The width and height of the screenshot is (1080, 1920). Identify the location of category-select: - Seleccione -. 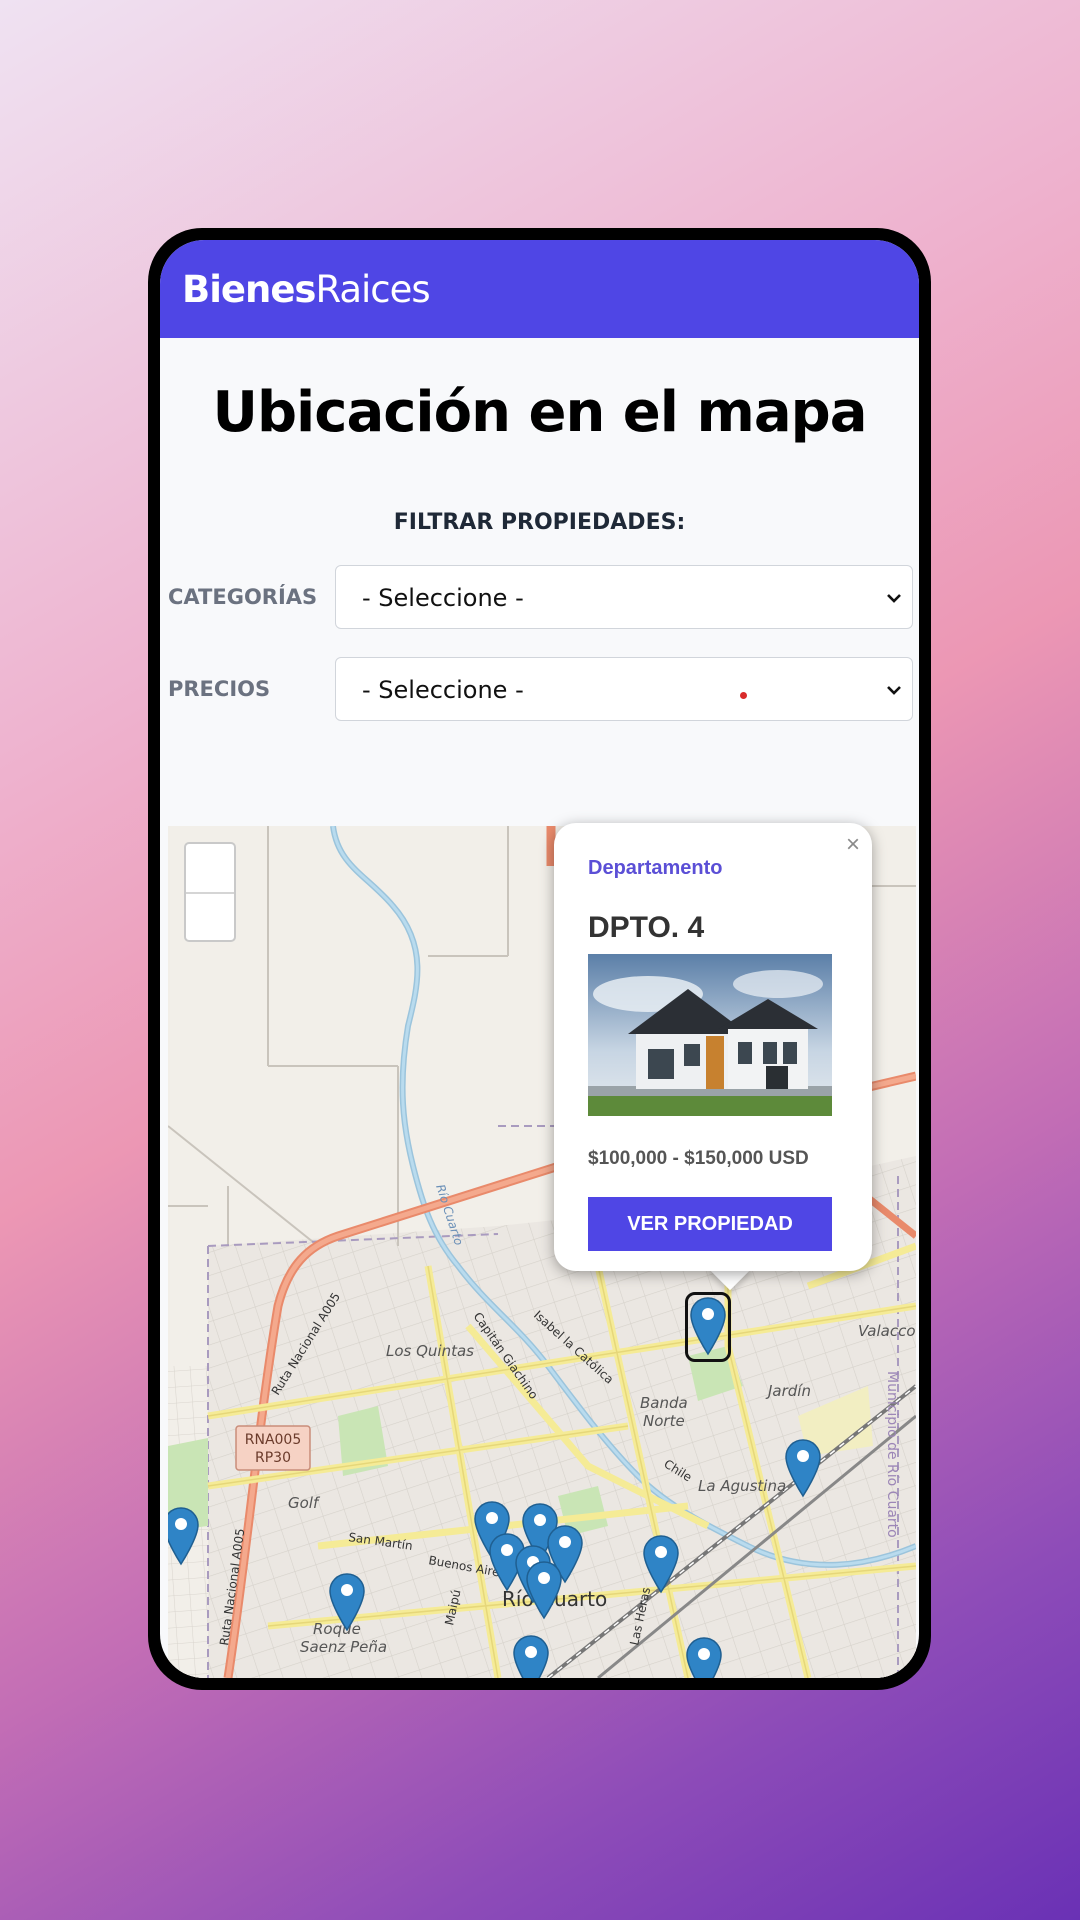
(624, 597).